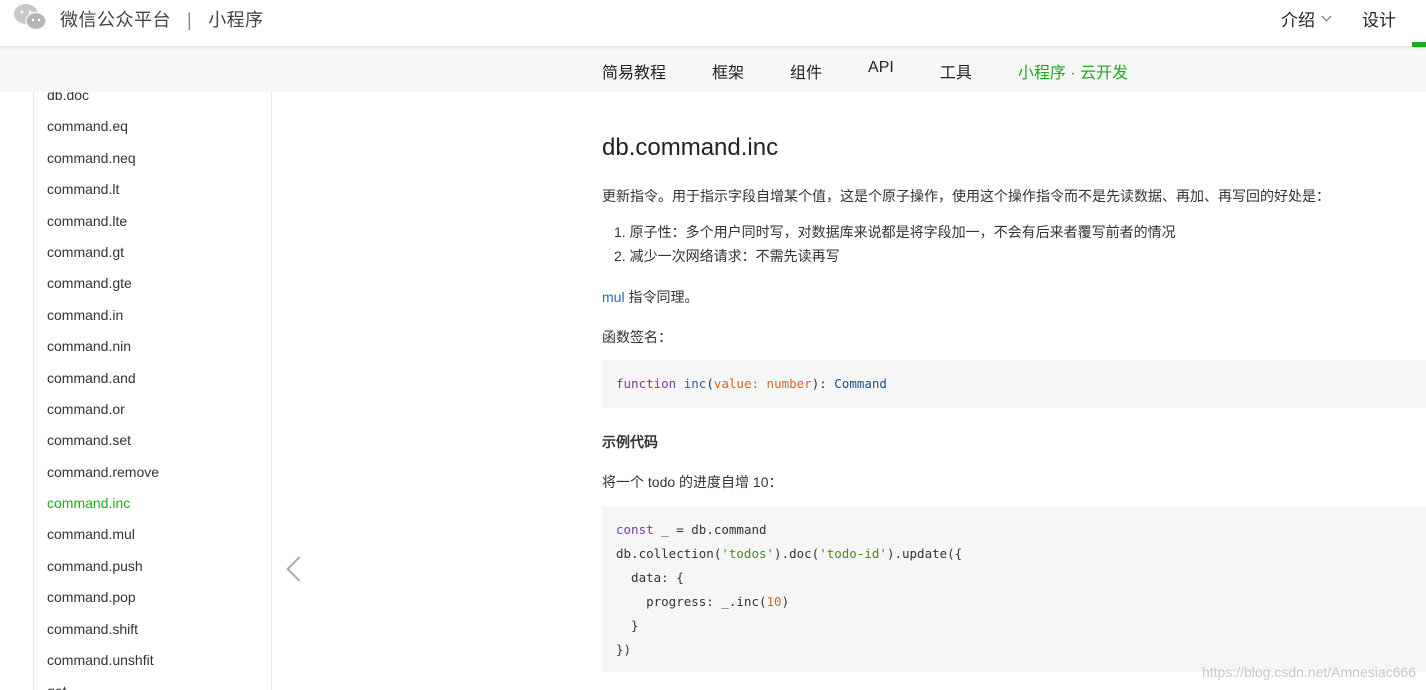  Describe the element at coordinates (630, 442) in the screenshot. I see `example-heading: 示例代码` at that location.